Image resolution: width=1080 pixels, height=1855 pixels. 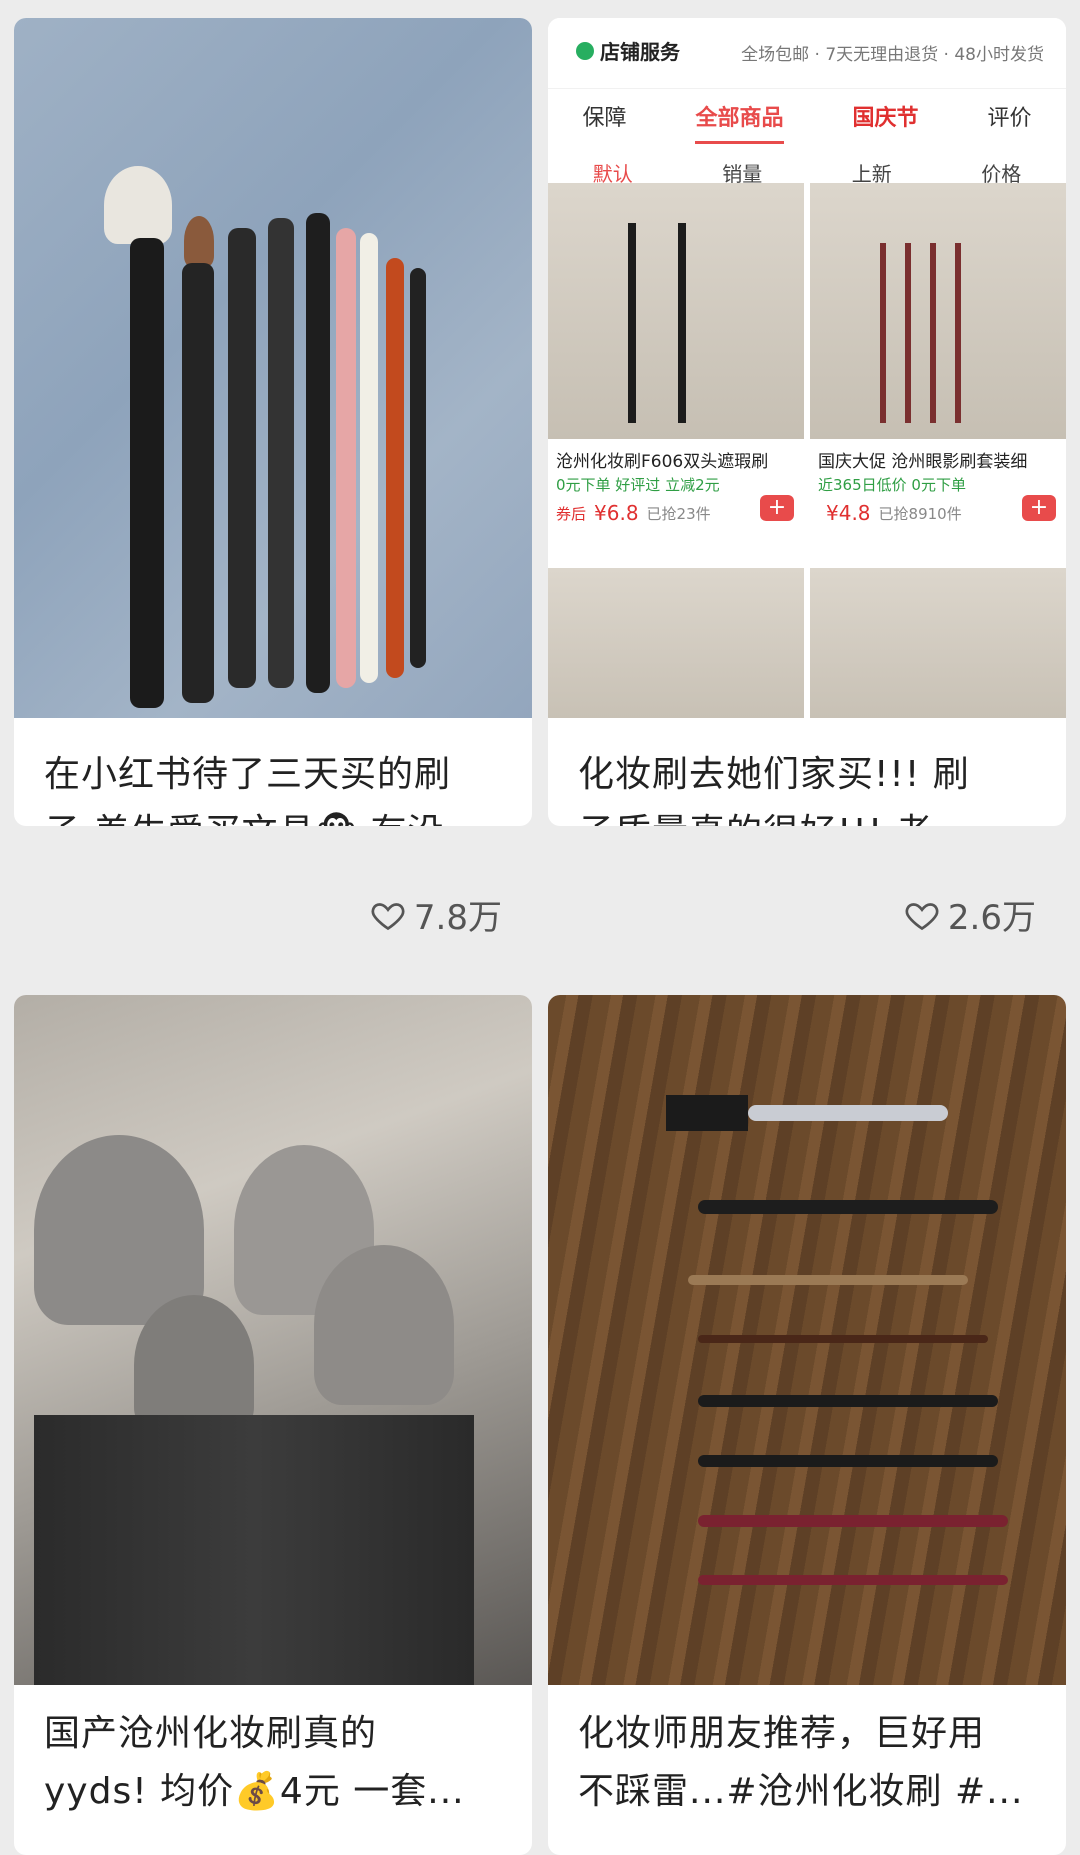 I want to click on brush-handles, so click(x=254, y=1550).